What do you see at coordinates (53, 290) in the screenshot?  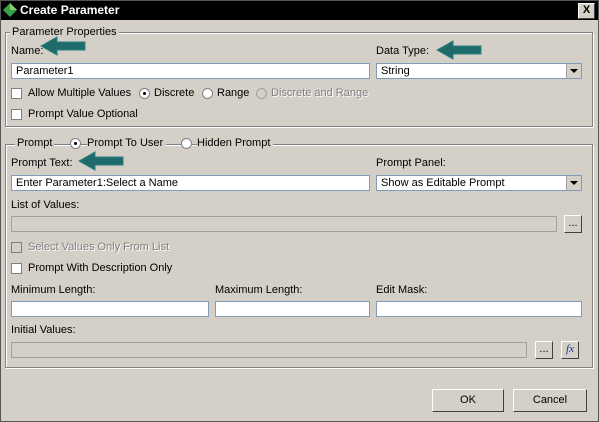 I see `min-length-label: Minimum Length:` at bounding box center [53, 290].